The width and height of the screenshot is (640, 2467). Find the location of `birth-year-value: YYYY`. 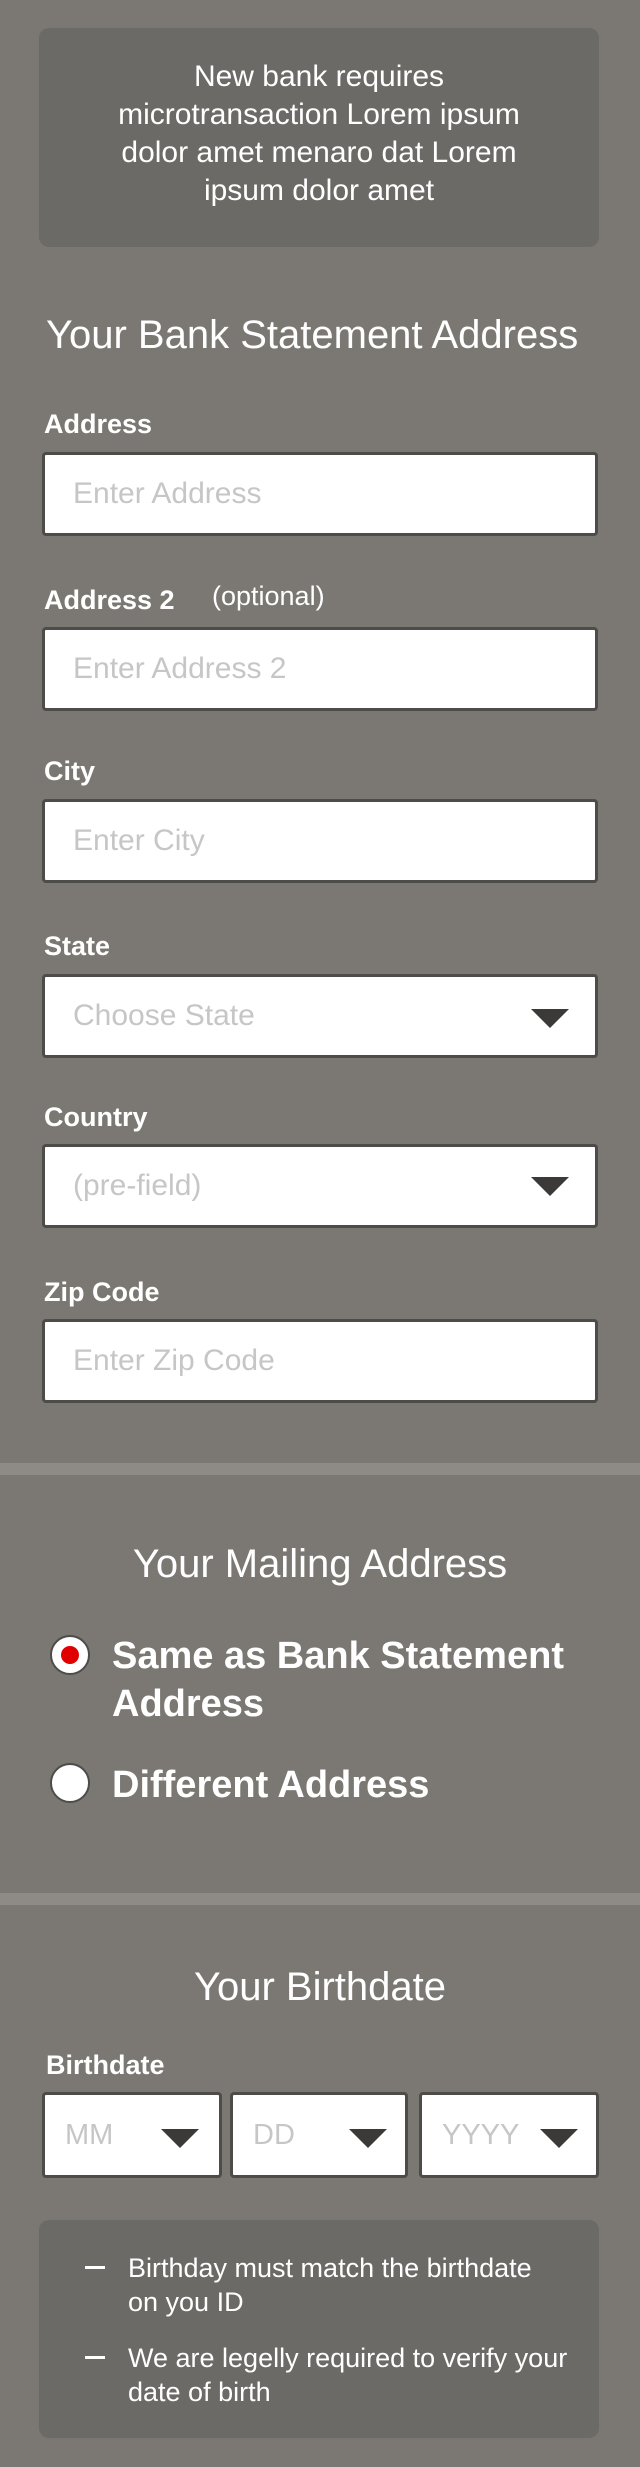

birth-year-value: YYYY is located at coordinates (481, 2135).